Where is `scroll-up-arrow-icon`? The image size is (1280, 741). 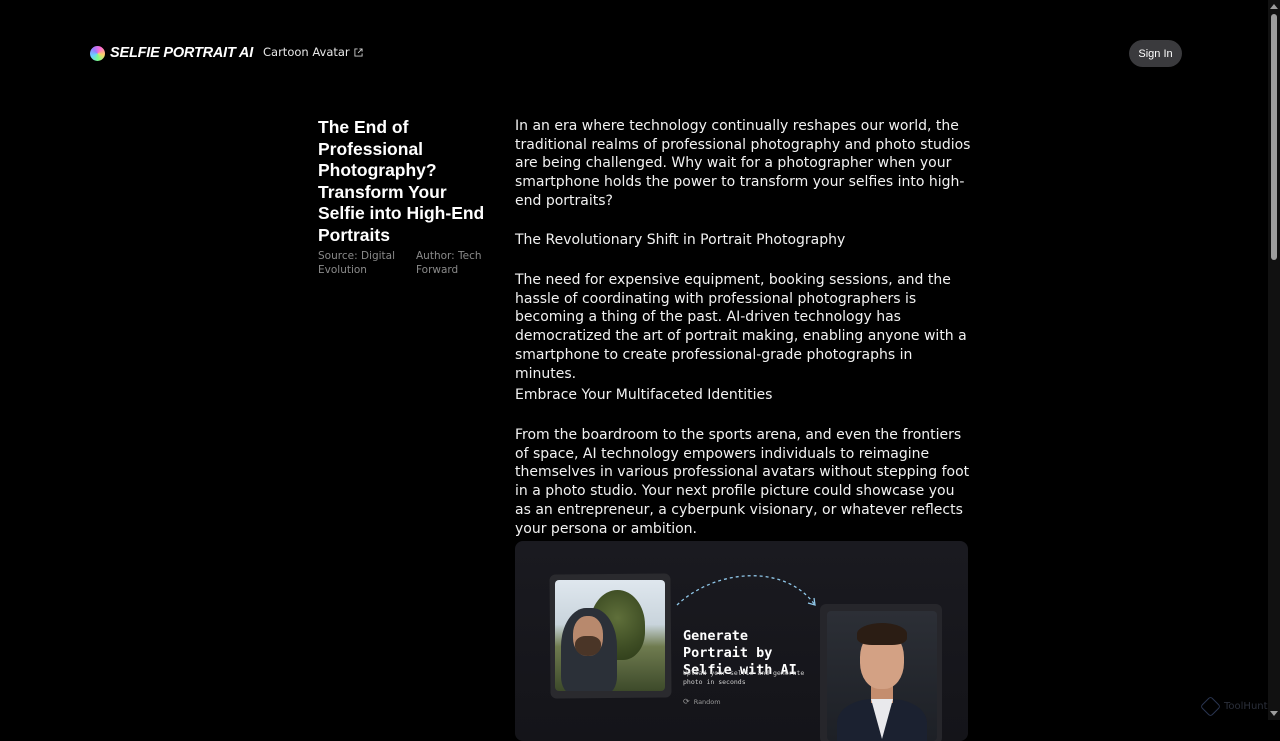
scroll-up-arrow-icon is located at coordinates (1274, 6).